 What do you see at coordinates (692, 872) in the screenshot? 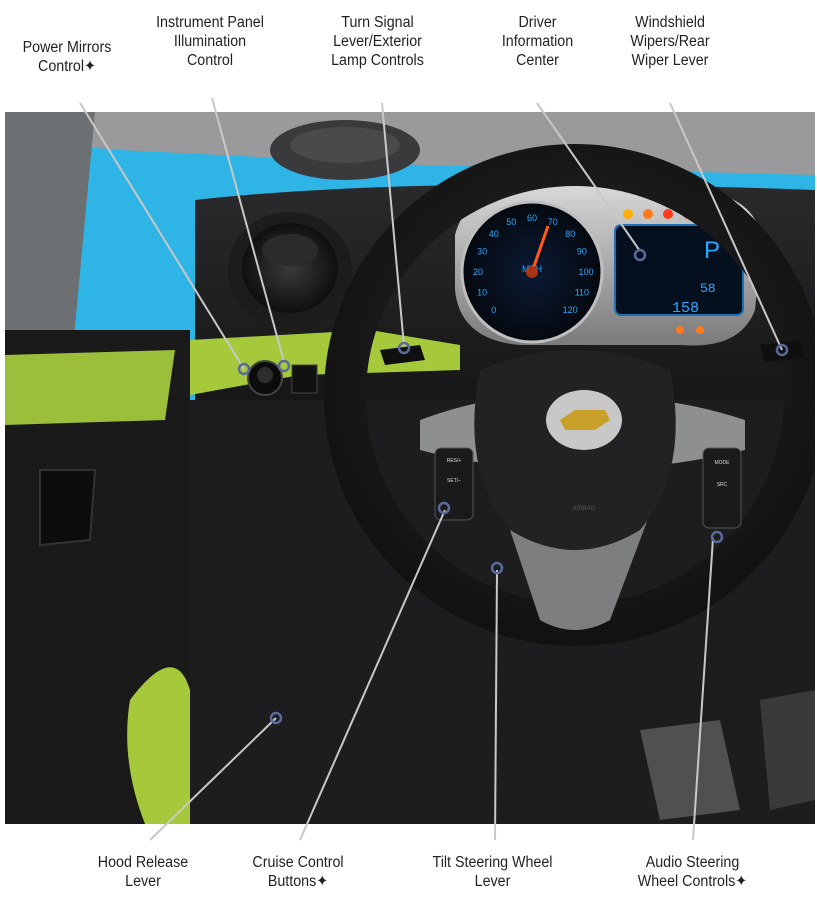
I see `callout-audio-steering: Audio Steering Wheel Controls✦` at bounding box center [692, 872].